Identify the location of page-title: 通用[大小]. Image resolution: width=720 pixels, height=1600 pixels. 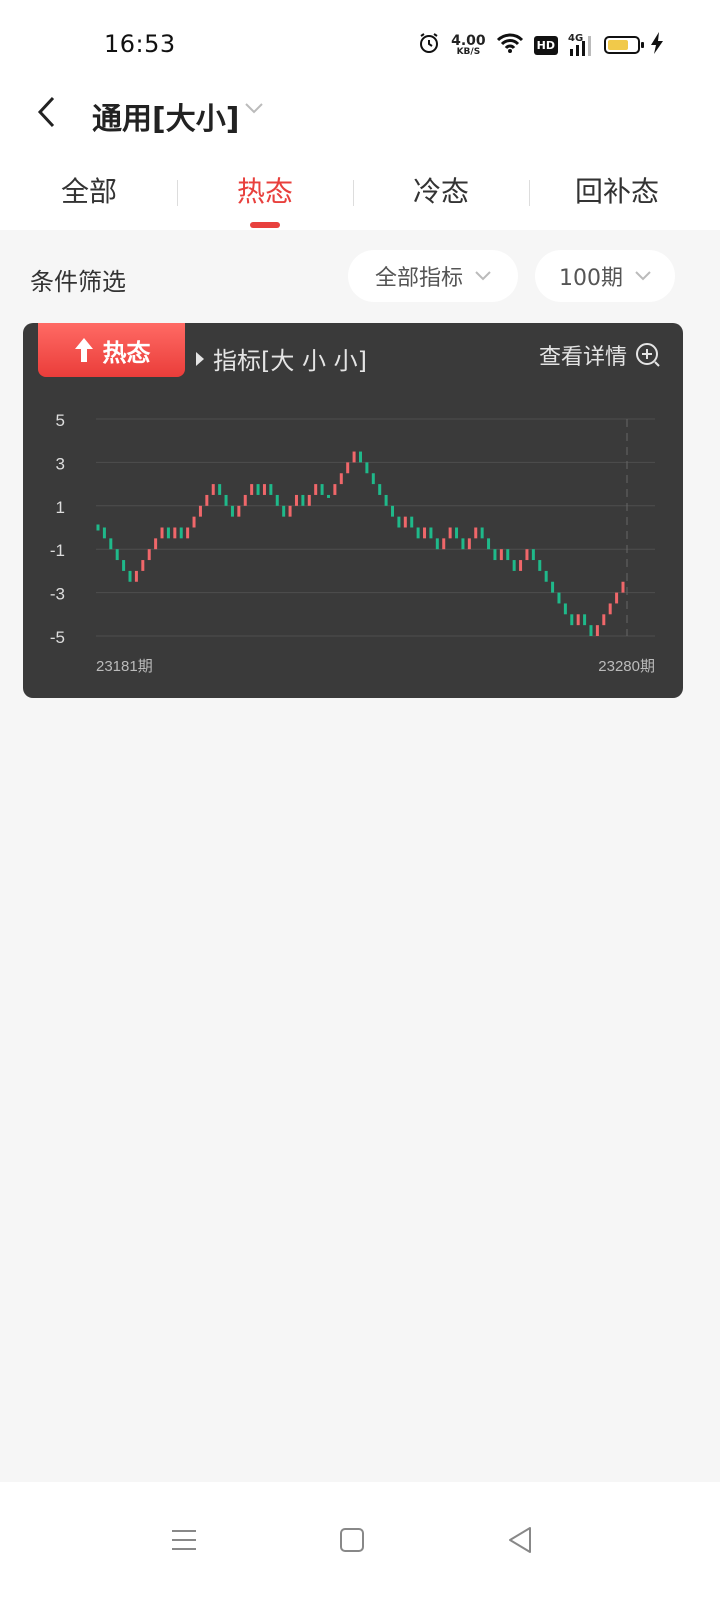
(165, 116).